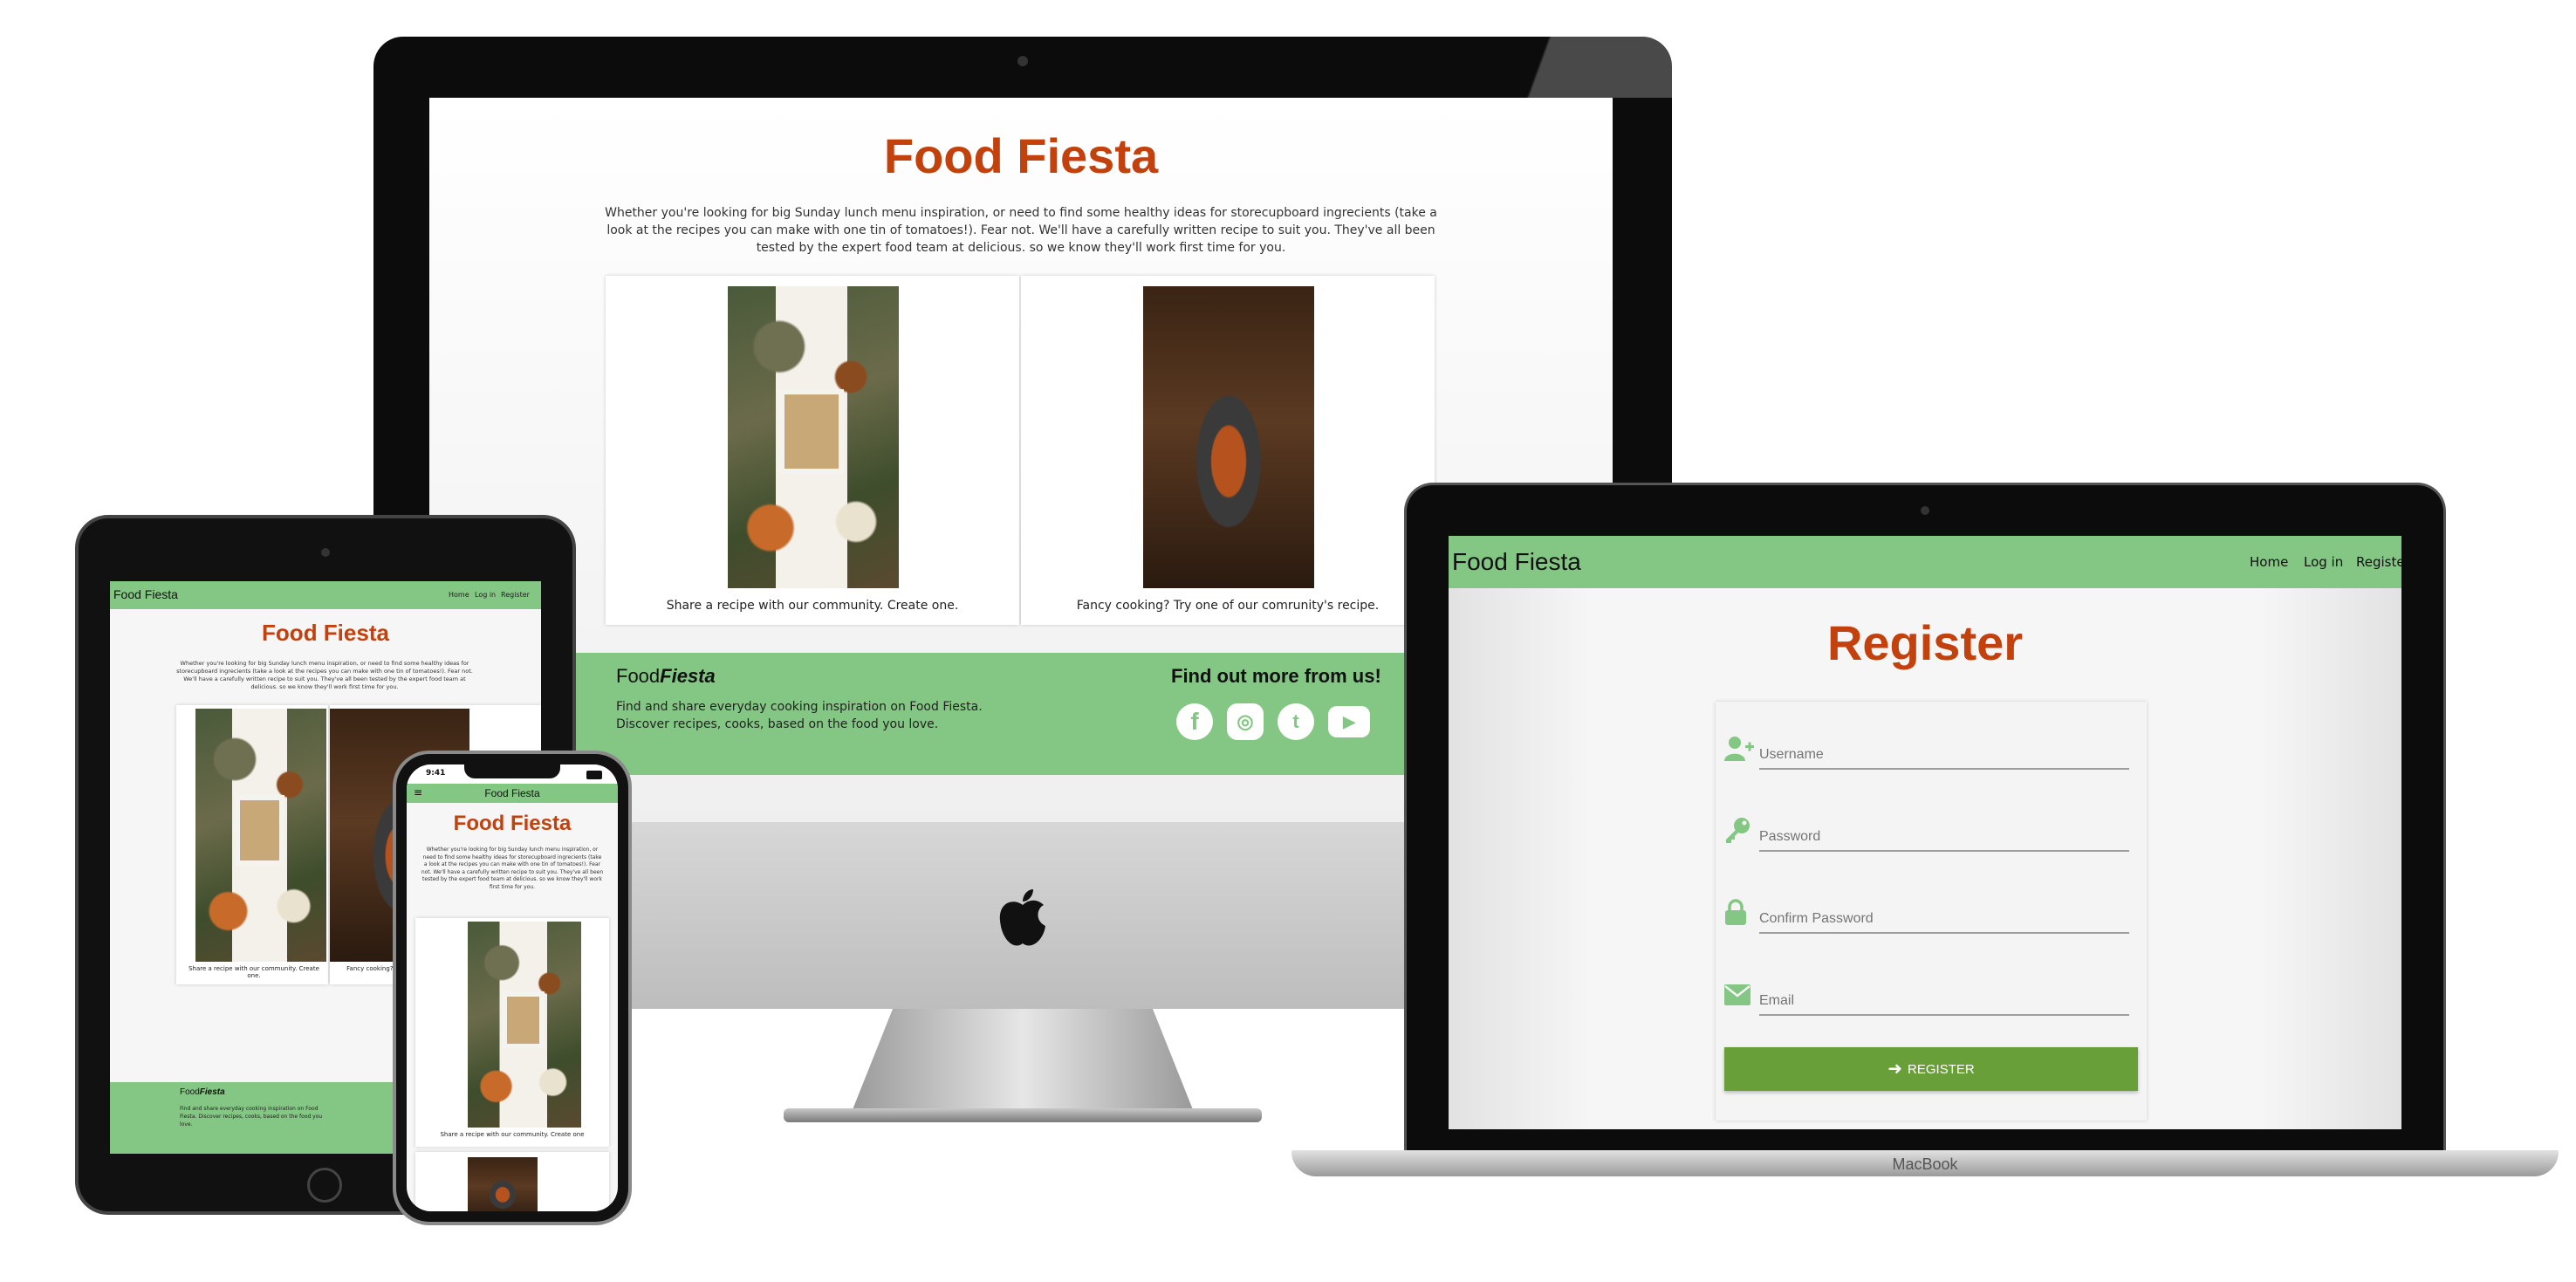  I want to click on phone-navbar: ≡ Food Fiesta, so click(513, 794).